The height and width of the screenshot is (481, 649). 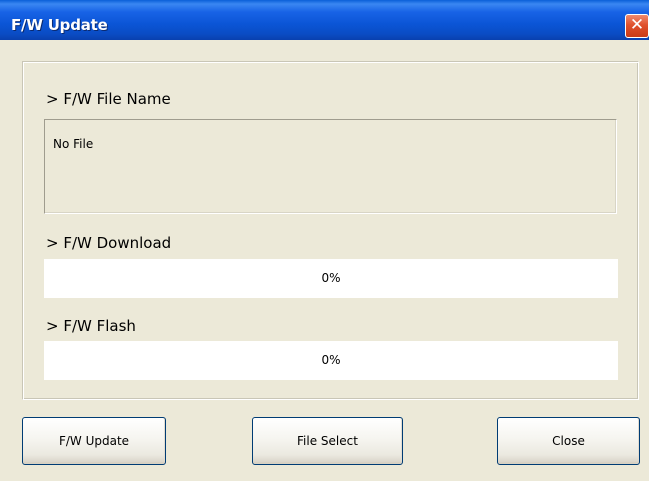 I want to click on flash-progress-text: 0%, so click(x=331, y=360).